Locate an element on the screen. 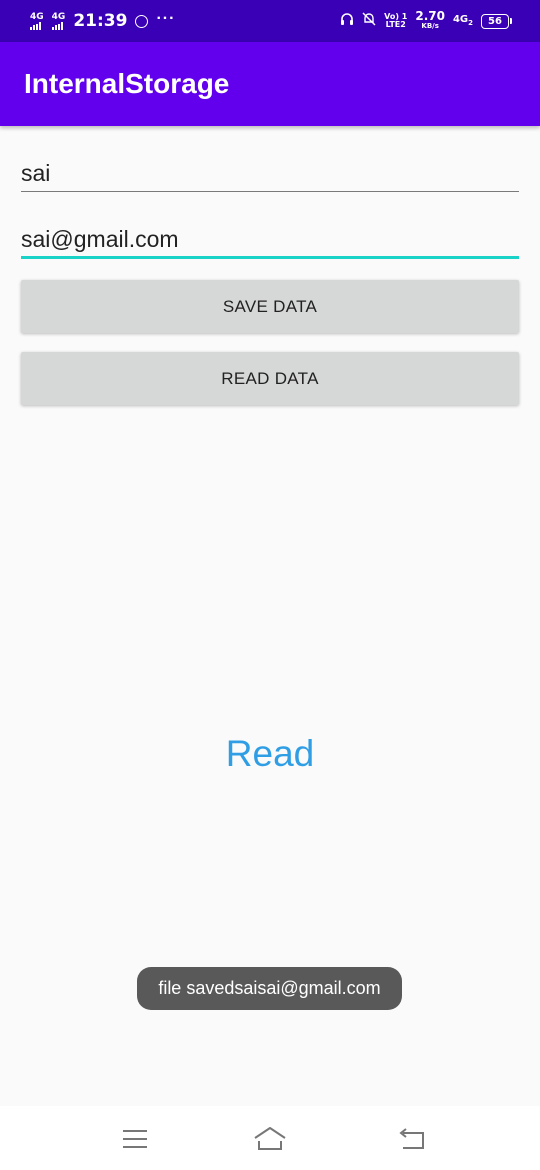  toast-text: file savedsaisai@gmail.com is located at coordinates (269, 988).